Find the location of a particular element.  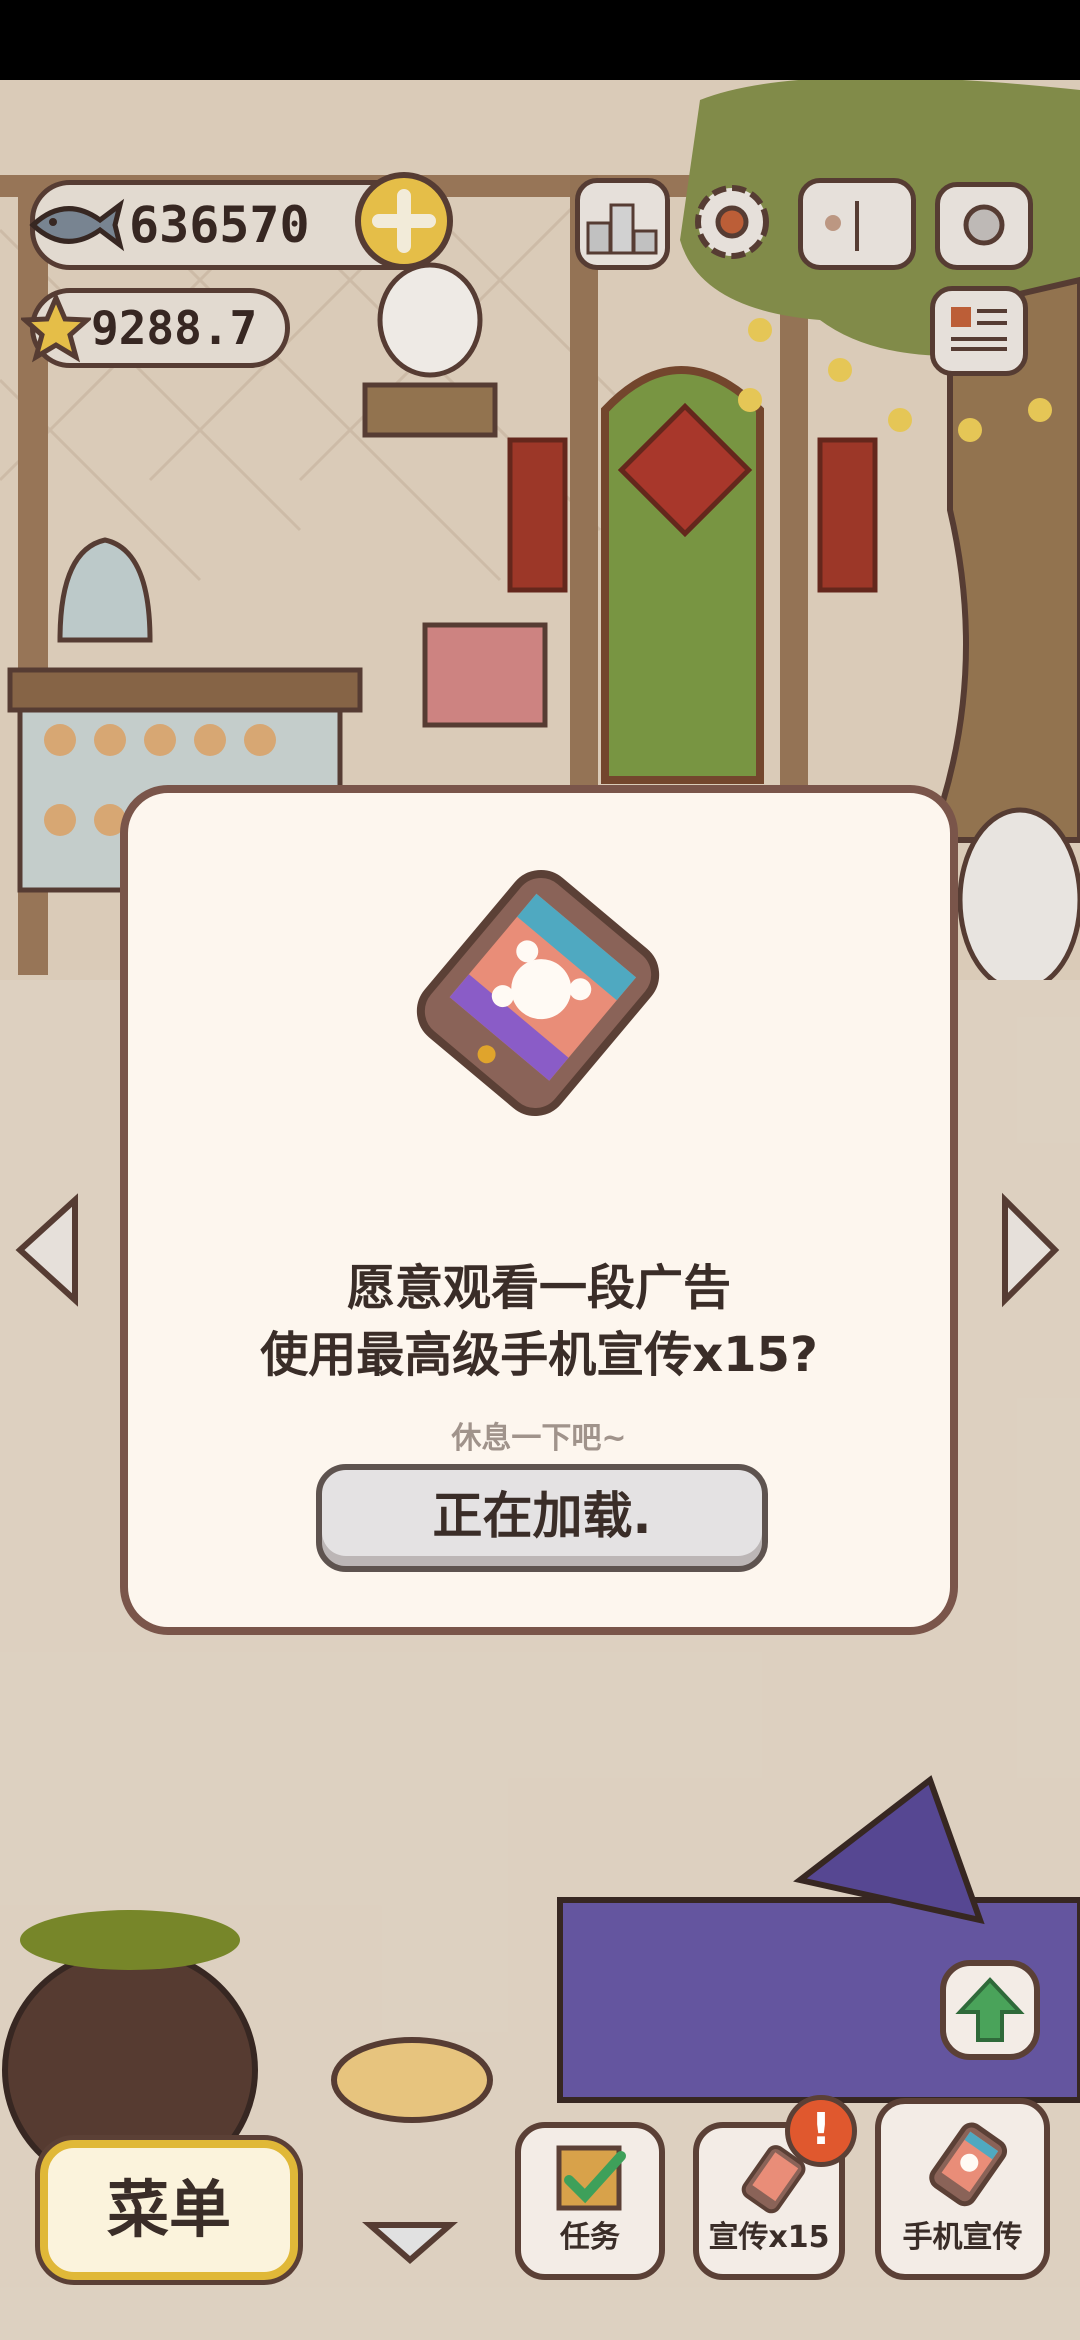

phone-icon is located at coordinates (968, 2164).